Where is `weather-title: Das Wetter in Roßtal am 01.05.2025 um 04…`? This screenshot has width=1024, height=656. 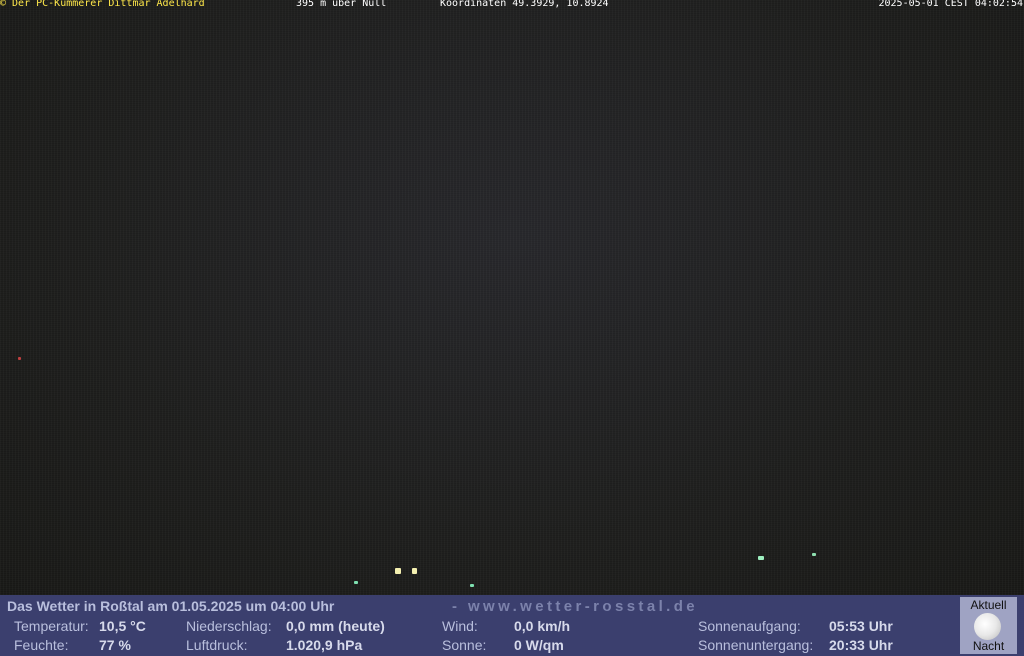 weather-title: Das Wetter in Roßtal am 01.05.2025 um 04… is located at coordinates (171, 606).